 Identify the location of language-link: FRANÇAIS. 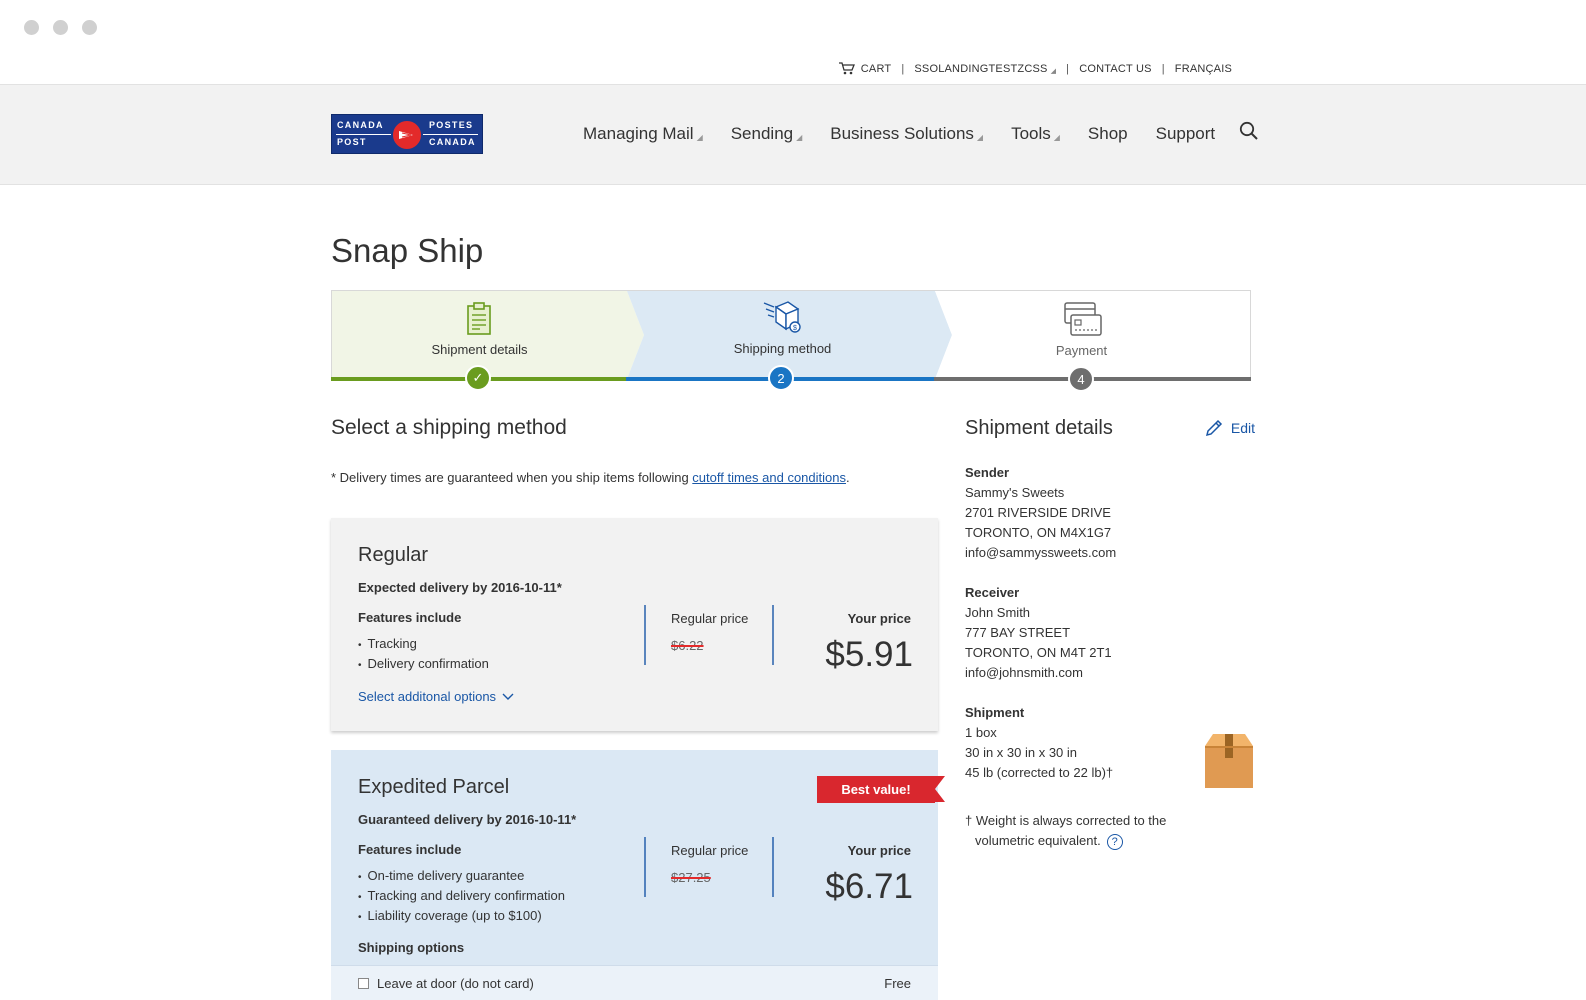
(1203, 69).